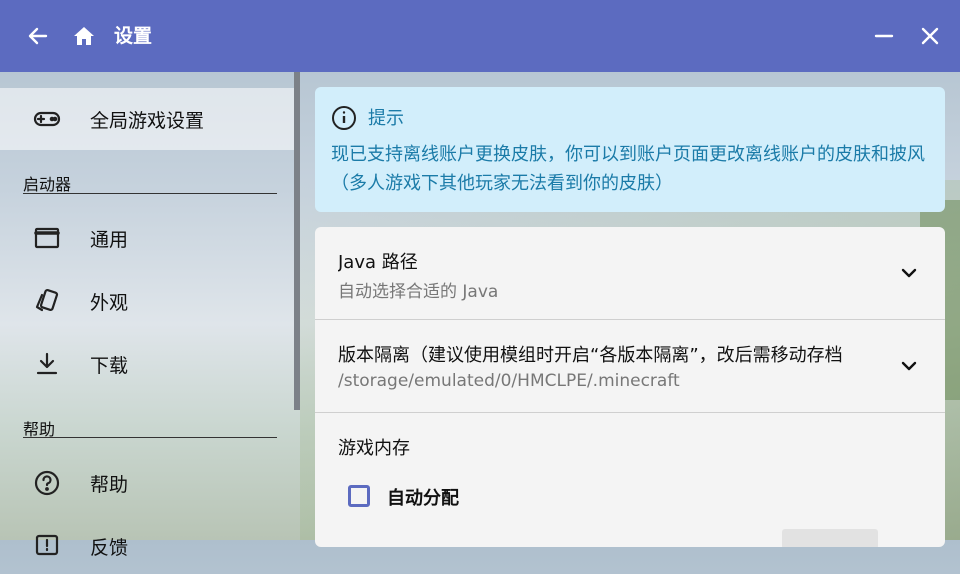 Image resolution: width=960 pixels, height=574 pixels. Describe the element at coordinates (109, 240) in the screenshot. I see `sidebar-item-label: 通用` at that location.